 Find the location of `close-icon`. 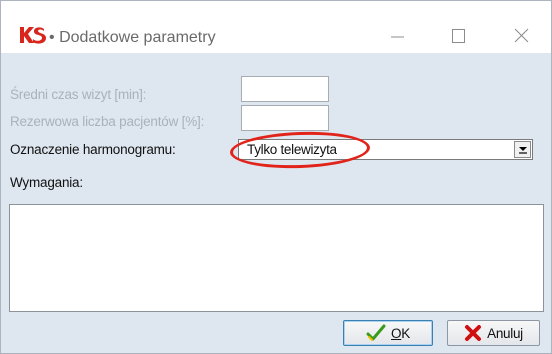

close-icon is located at coordinates (521, 35).